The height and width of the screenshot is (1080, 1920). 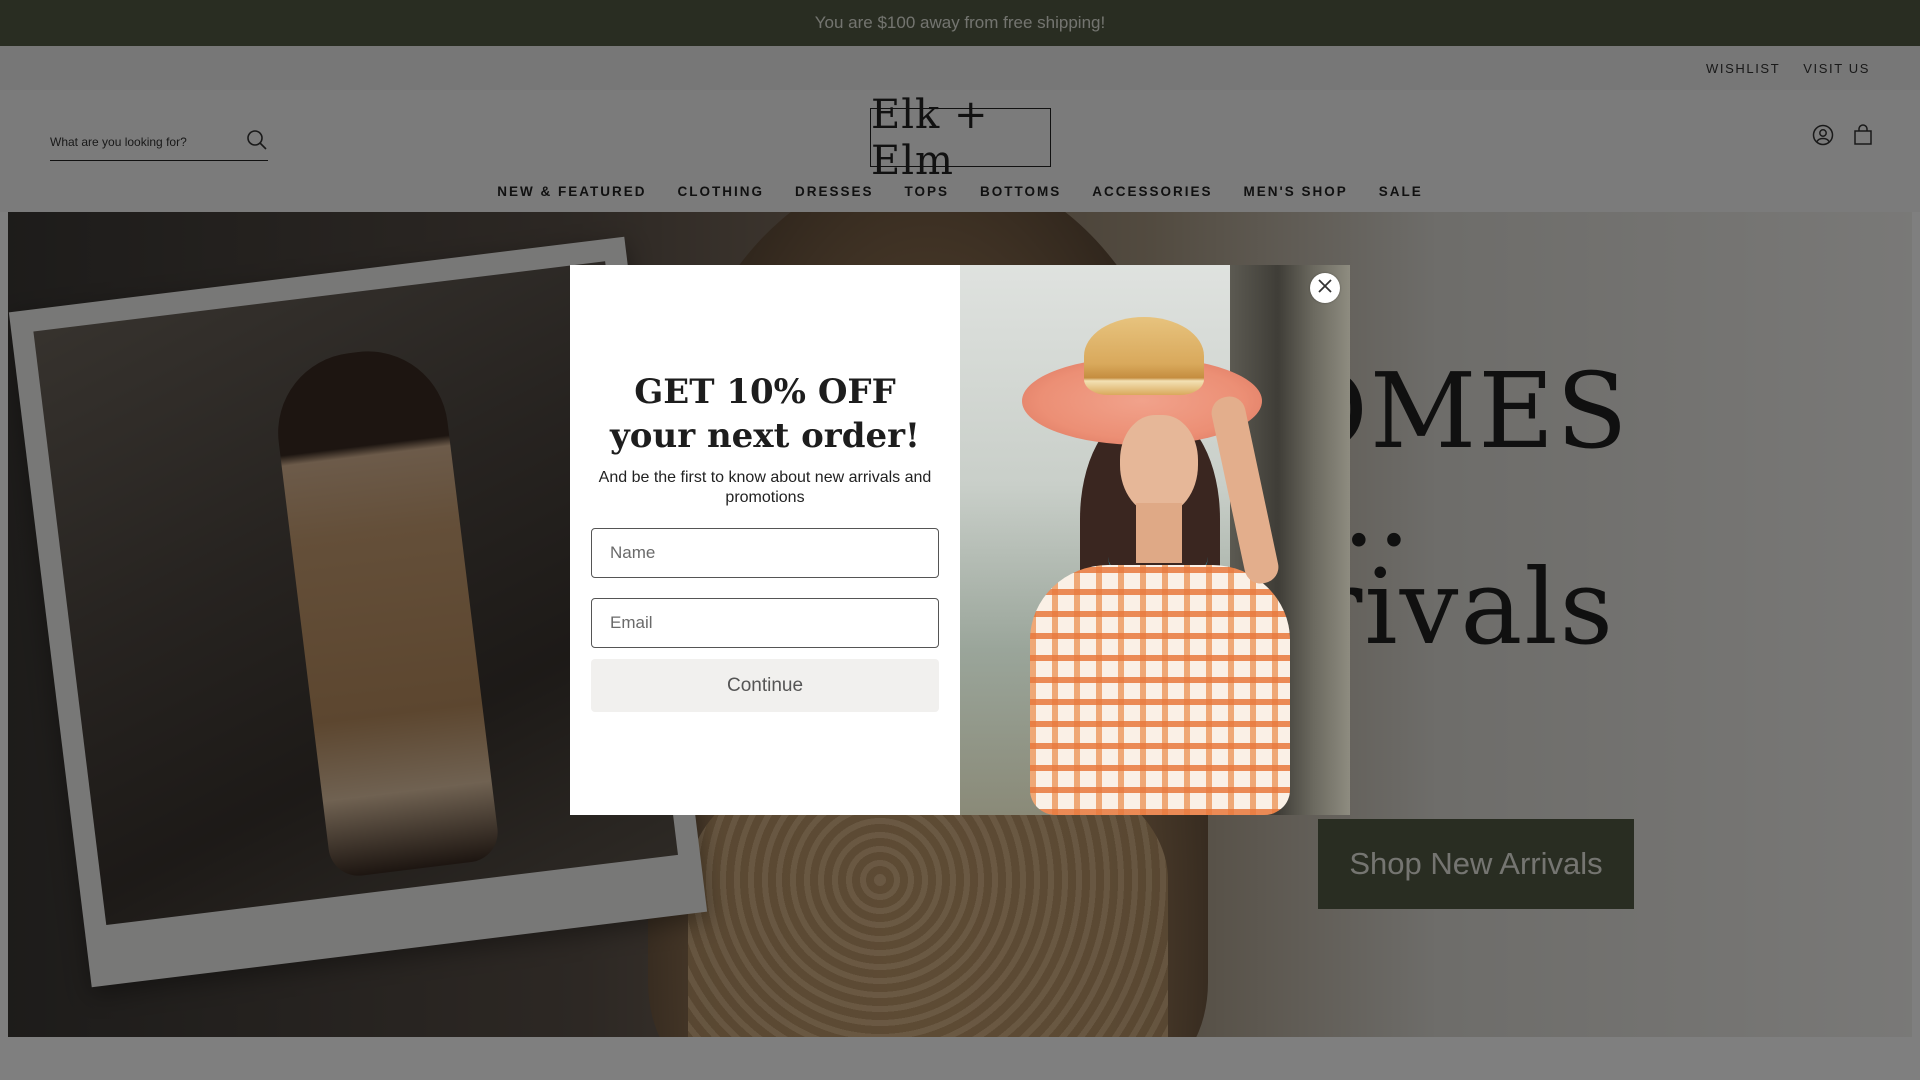 I want to click on modal-promo-image, so click(x=1155, y=540).